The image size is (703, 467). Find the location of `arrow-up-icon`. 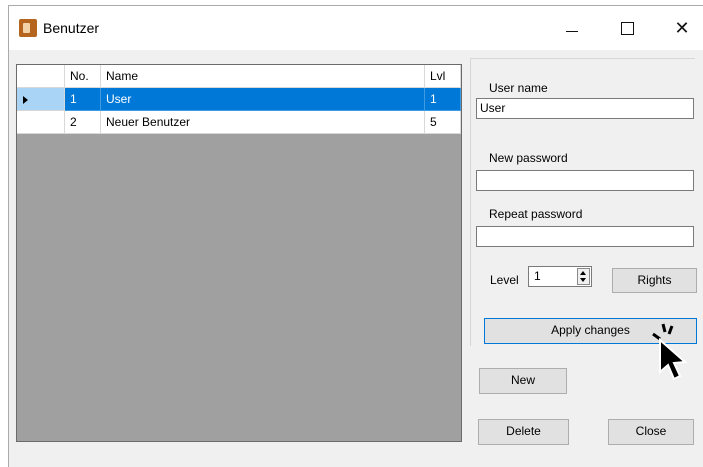

arrow-up-icon is located at coordinates (583, 273).